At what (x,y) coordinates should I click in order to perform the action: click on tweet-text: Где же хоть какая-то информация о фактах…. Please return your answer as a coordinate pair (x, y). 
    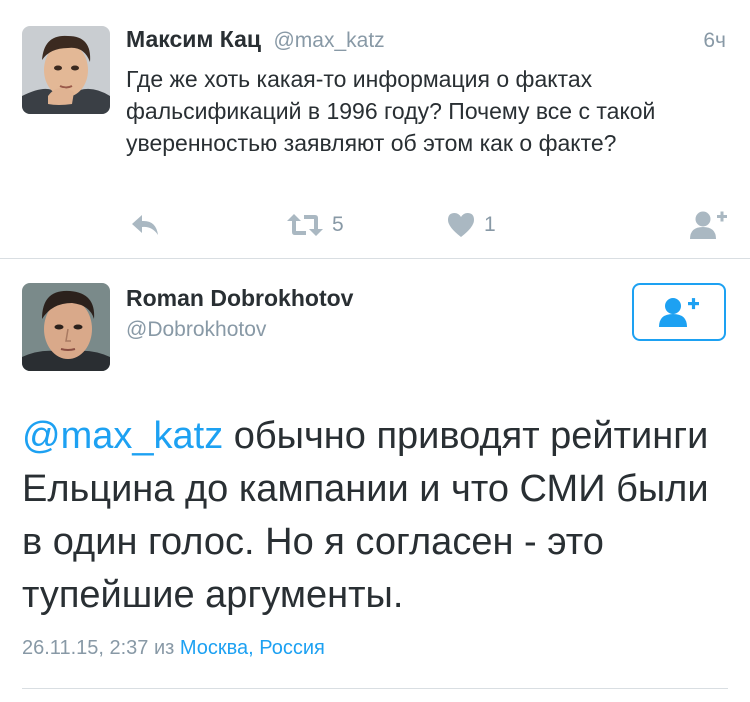
    Looking at the image, I should click on (391, 111).